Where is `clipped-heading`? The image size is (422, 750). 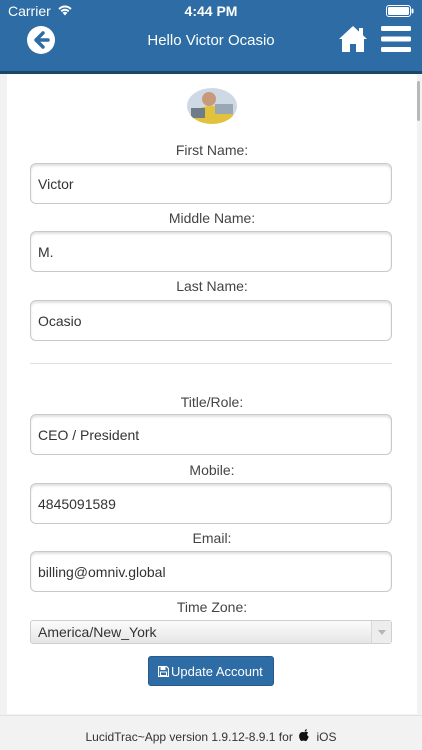
clipped-heading is located at coordinates (212, 80).